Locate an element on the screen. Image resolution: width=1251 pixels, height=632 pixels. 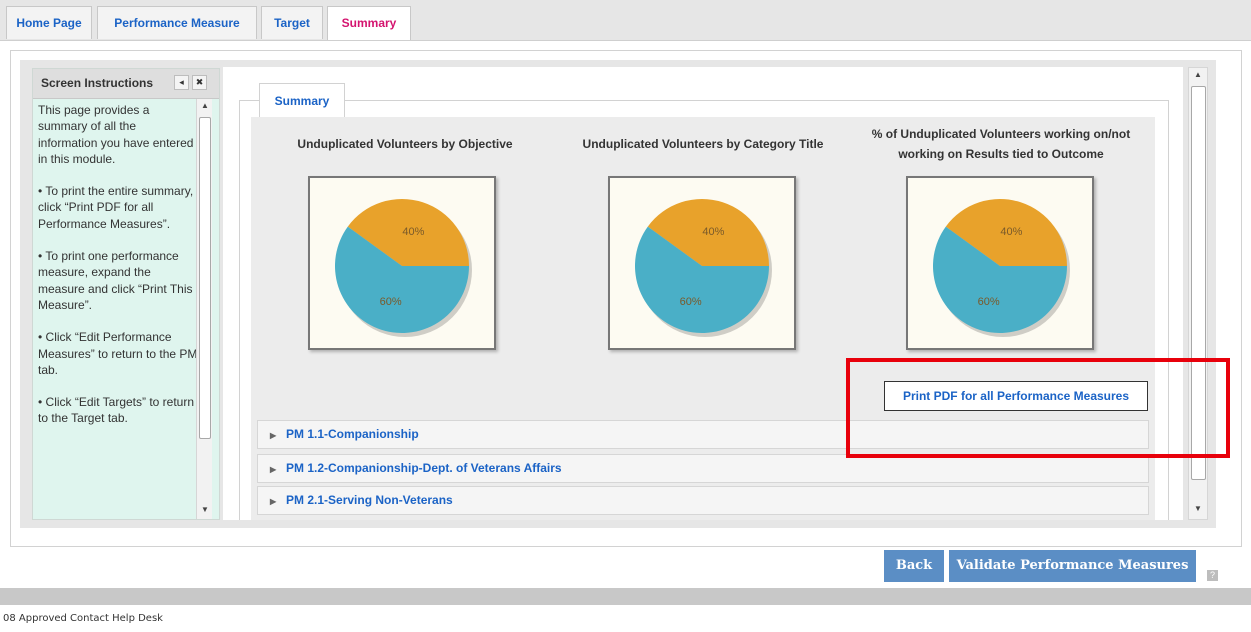
help-icon: ? is located at coordinates (1212, 575).